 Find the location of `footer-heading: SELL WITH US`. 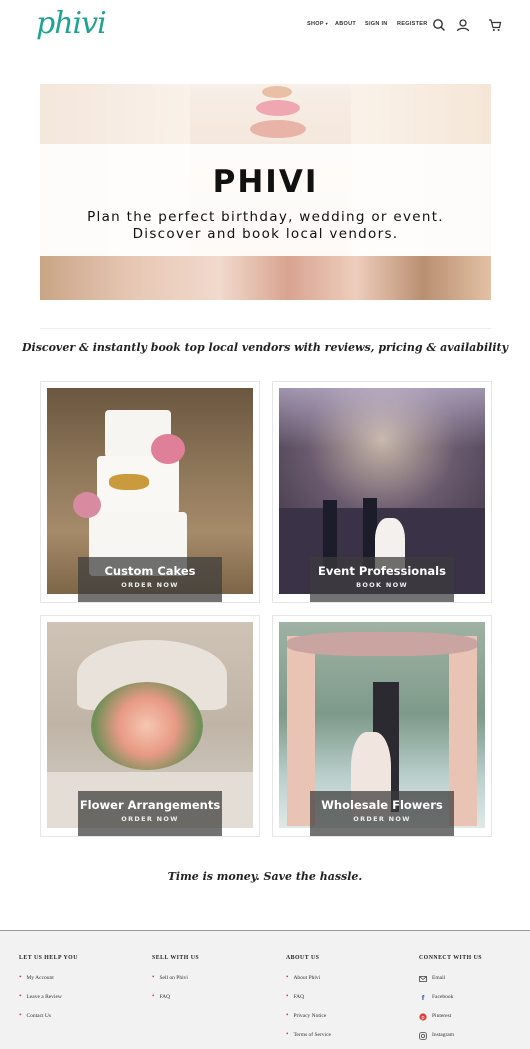

footer-heading: SELL WITH US is located at coordinates (176, 958).